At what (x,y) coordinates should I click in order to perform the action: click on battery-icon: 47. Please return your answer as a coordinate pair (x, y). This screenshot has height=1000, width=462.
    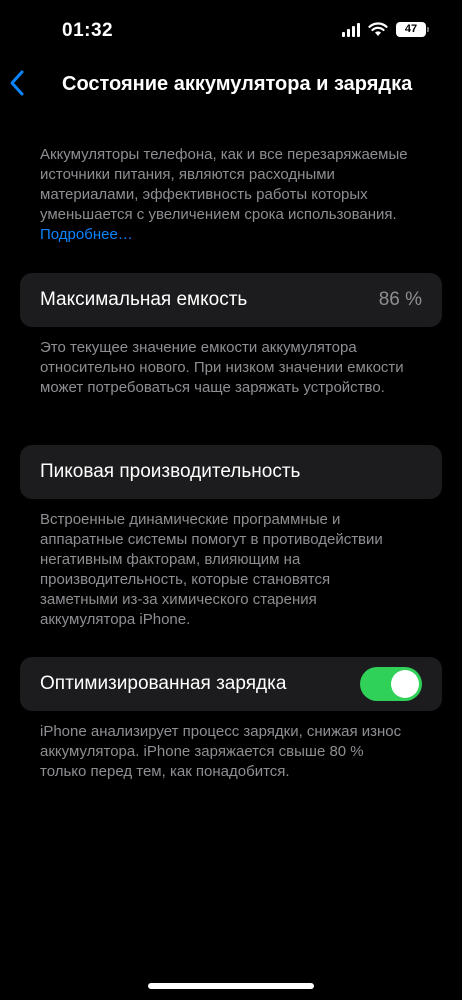
    Looking at the image, I should click on (412, 29).